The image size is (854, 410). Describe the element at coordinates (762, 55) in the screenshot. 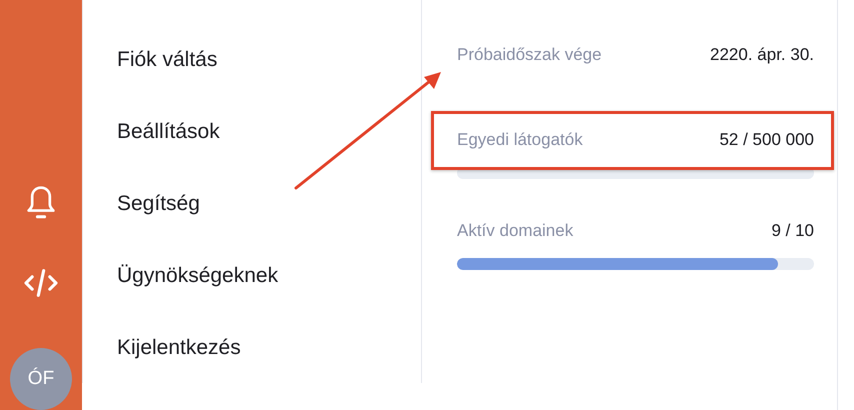

I see `stat-value: 2220. ápr. 30.` at that location.